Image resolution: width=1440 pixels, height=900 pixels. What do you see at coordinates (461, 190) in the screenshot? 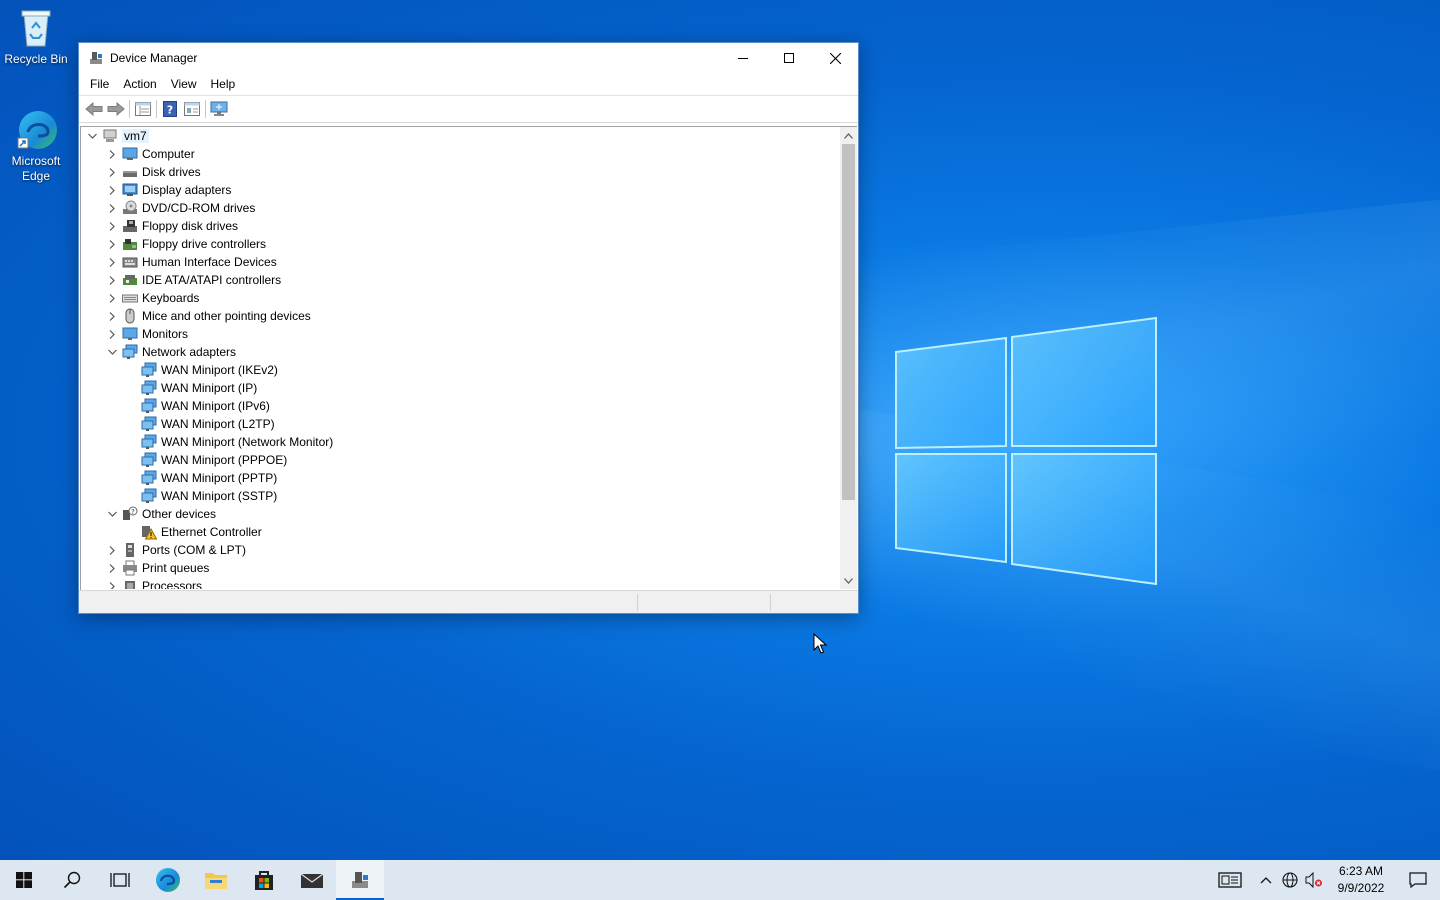
I see `tree-item: Display adapters` at bounding box center [461, 190].